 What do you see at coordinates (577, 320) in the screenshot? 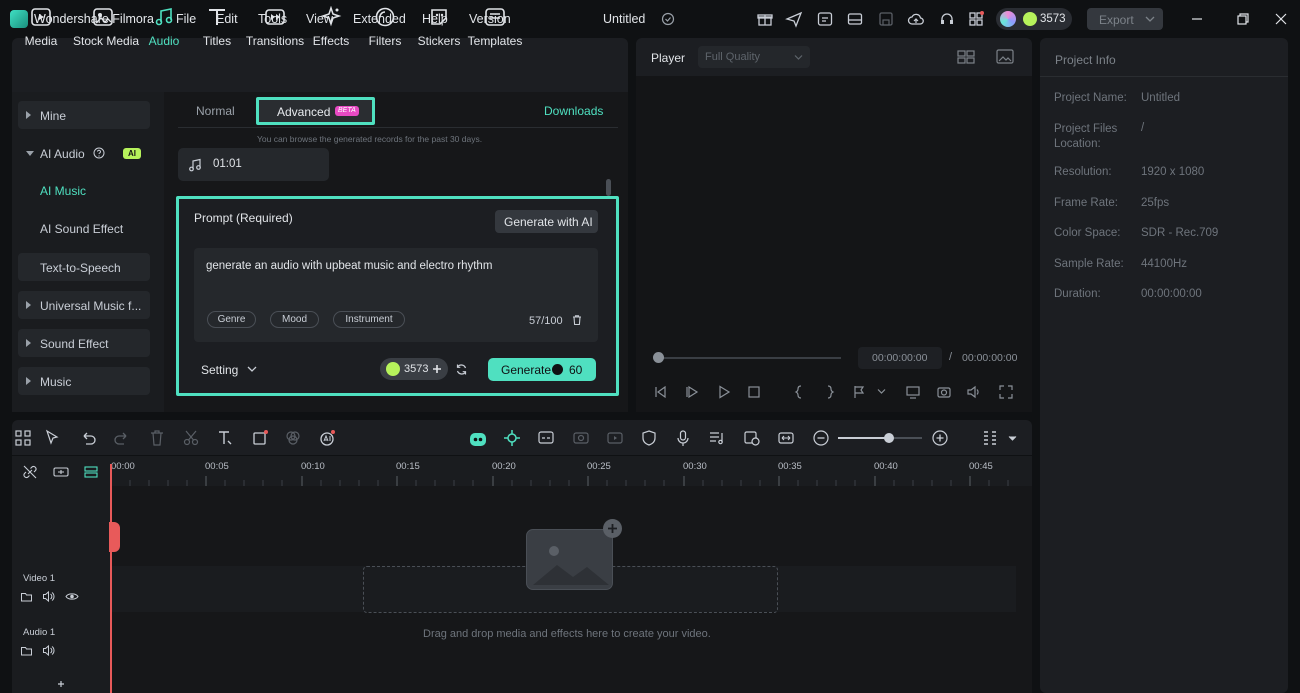
I see `trash-icon` at bounding box center [577, 320].